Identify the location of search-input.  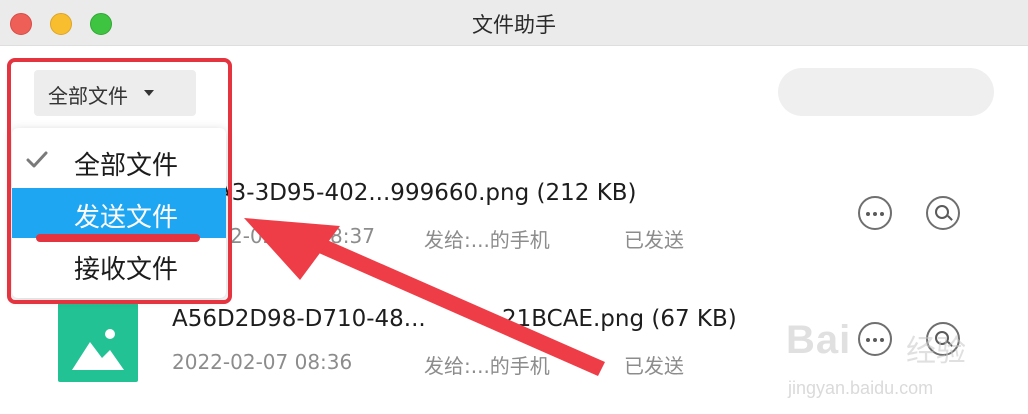
(886, 92).